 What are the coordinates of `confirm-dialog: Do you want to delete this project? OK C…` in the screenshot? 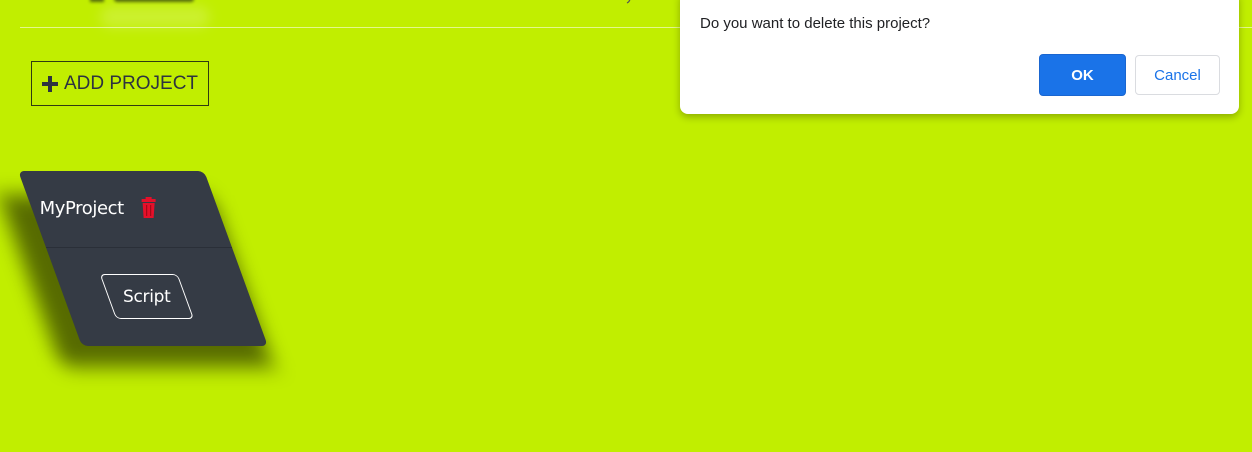 It's located at (959, 57).